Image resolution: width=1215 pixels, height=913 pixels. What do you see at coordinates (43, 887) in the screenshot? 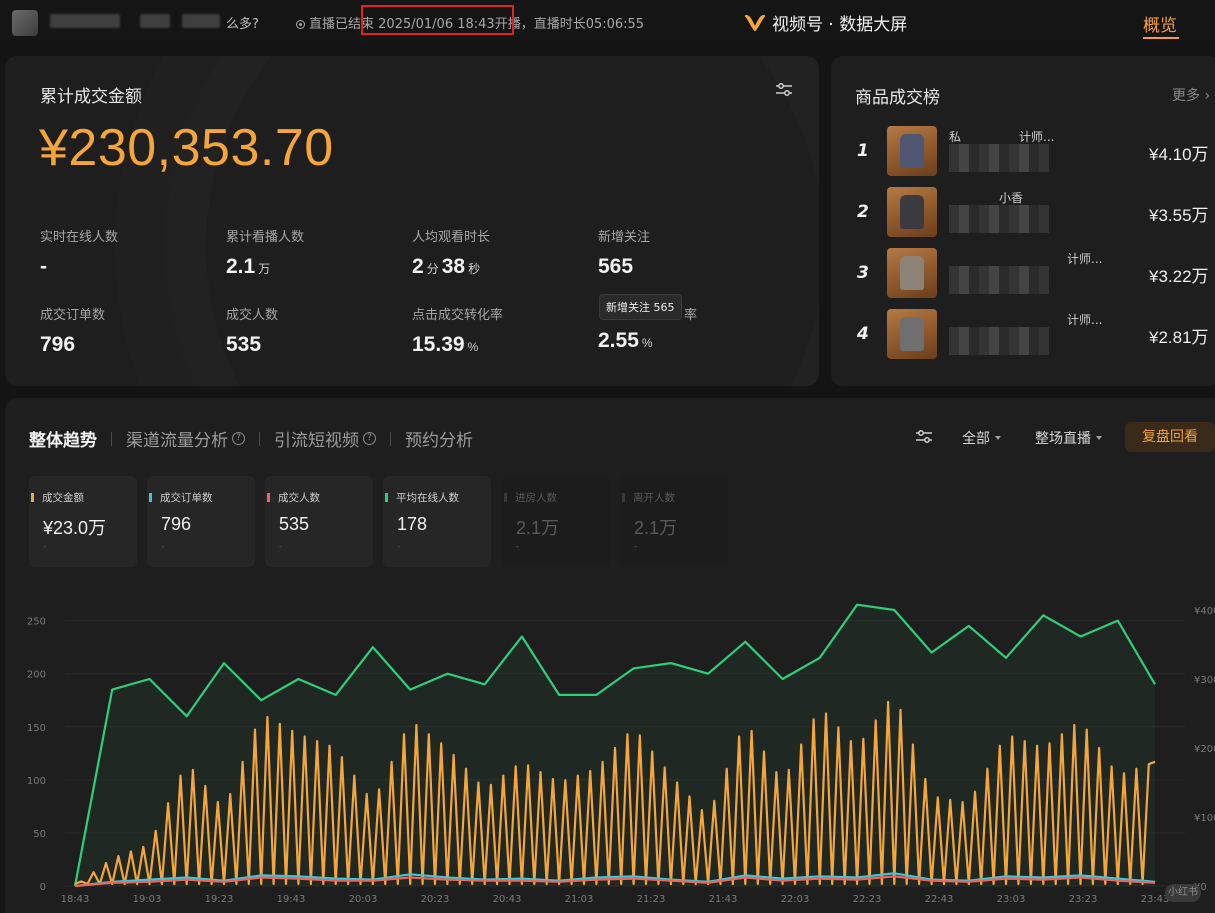
I see `y-left-tick-label: 0` at bounding box center [43, 887].